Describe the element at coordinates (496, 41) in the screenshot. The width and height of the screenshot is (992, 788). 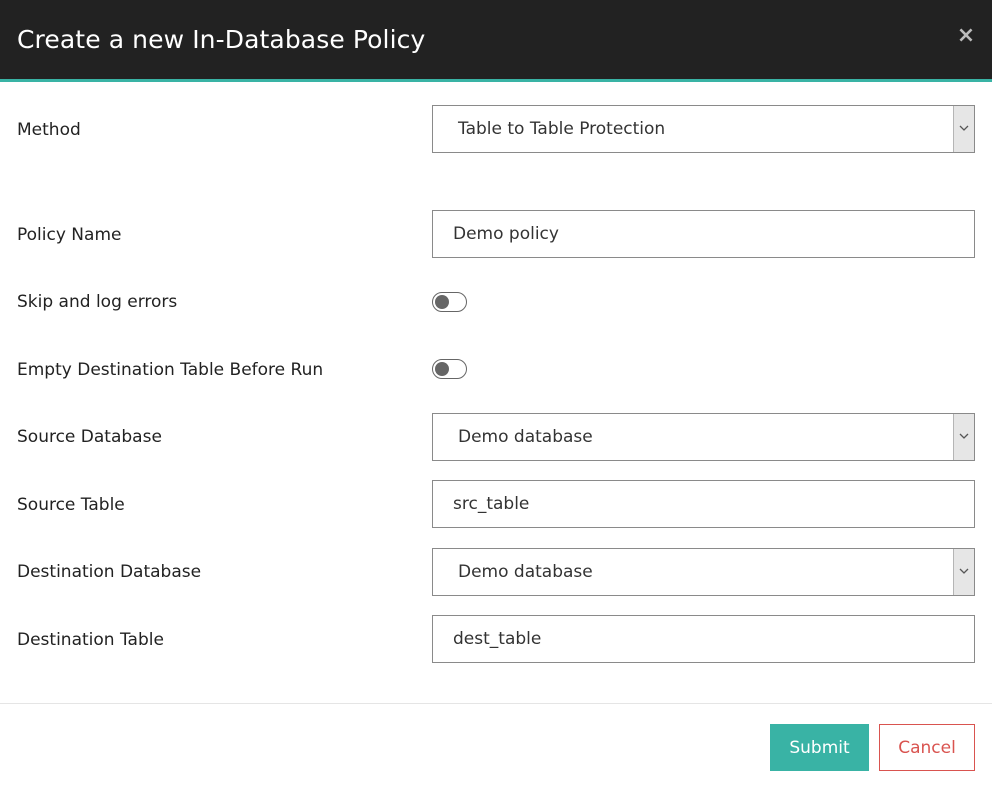
I see `dialog-header: Create a new In-Database Policy ×` at that location.